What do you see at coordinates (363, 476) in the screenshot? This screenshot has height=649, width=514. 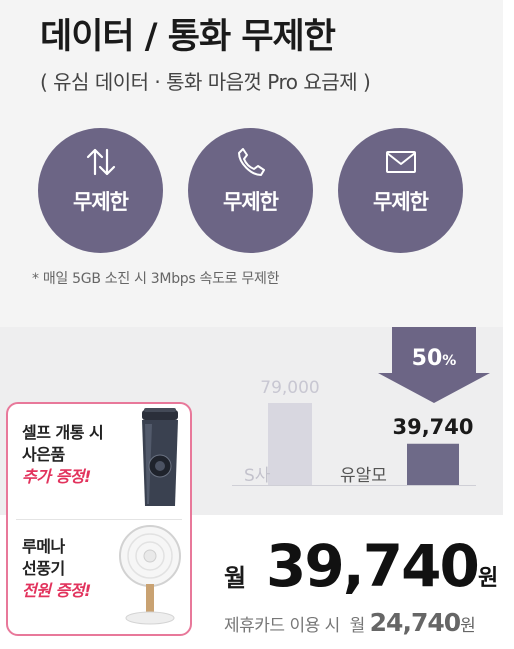 I see `category-label: 유알모` at bounding box center [363, 476].